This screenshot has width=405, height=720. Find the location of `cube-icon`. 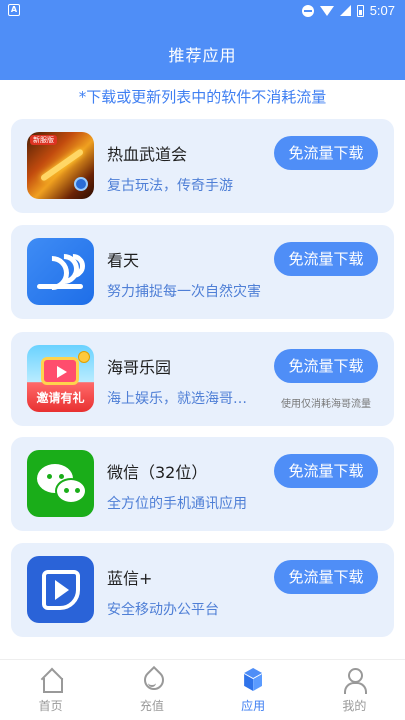

cube-icon is located at coordinates (253, 680).